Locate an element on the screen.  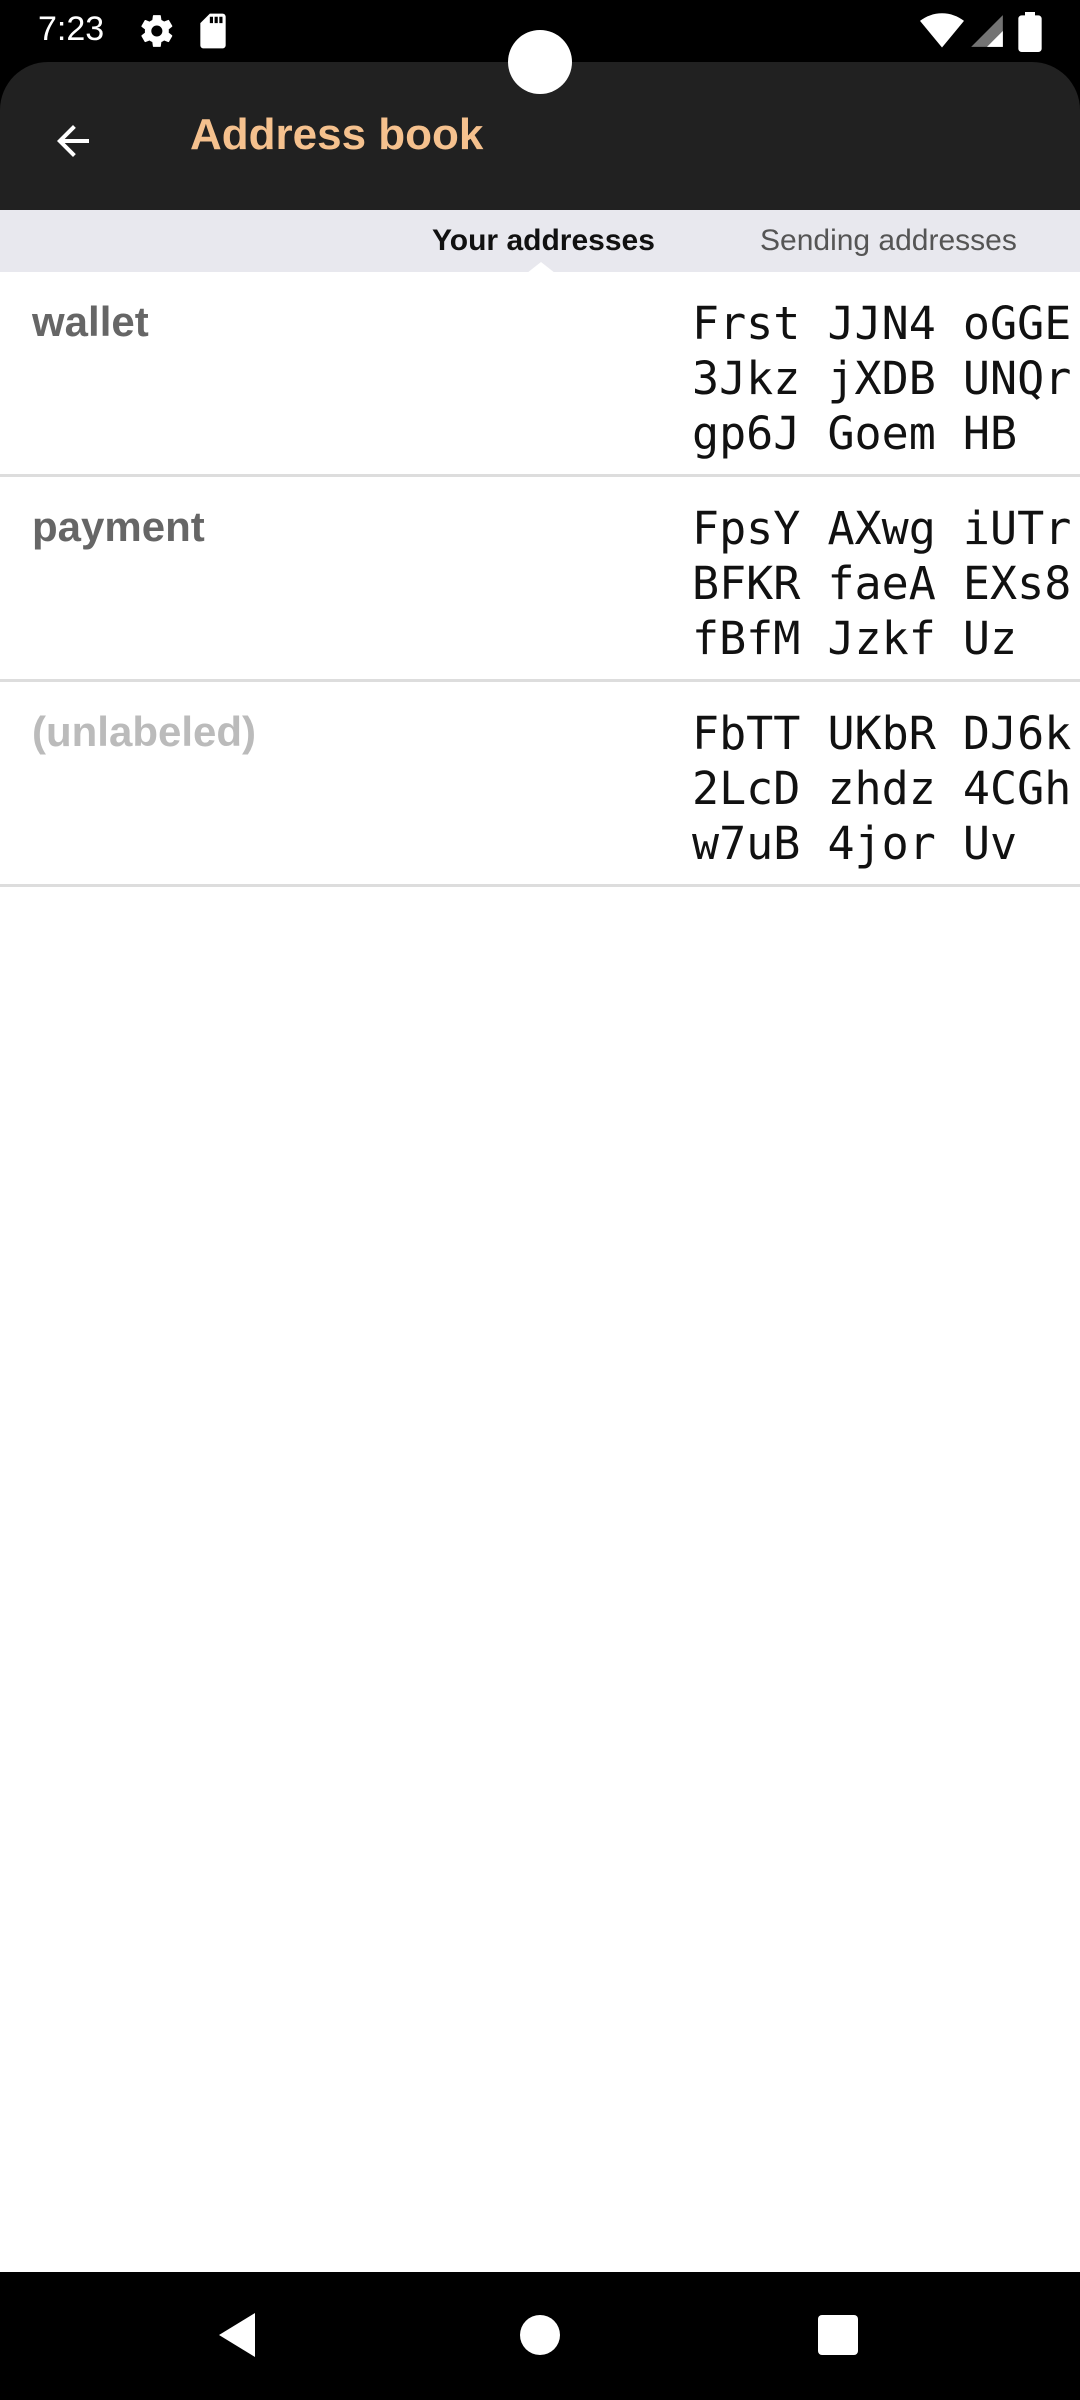
sd-card-icon is located at coordinates (213, 33).